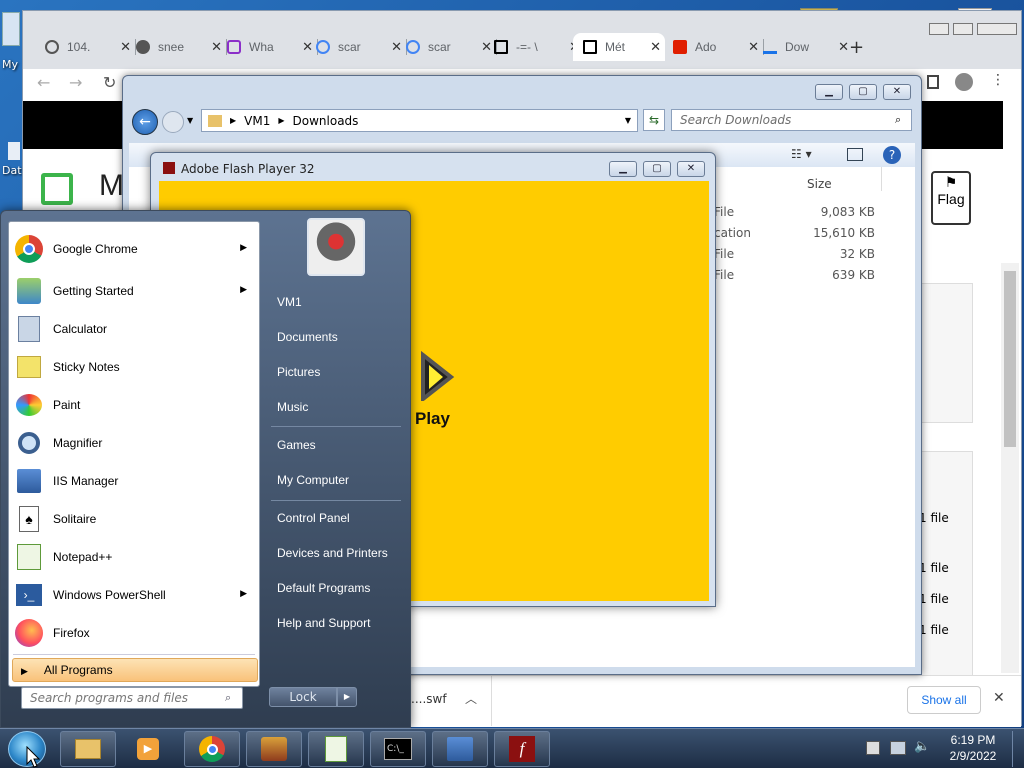  Describe the element at coordinates (501, 47) in the screenshot. I see `museum-icon` at that location.